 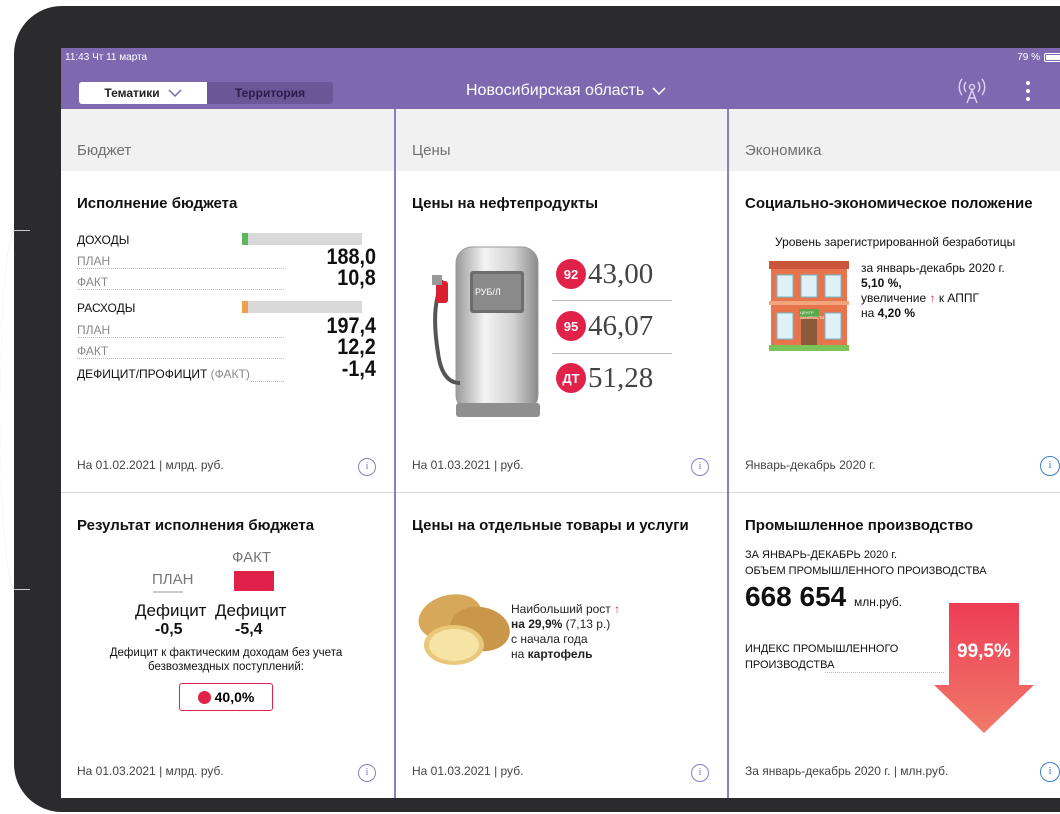 What do you see at coordinates (586, 624) in the screenshot?
I see `goods-growth-abs: (7,13 р.)` at bounding box center [586, 624].